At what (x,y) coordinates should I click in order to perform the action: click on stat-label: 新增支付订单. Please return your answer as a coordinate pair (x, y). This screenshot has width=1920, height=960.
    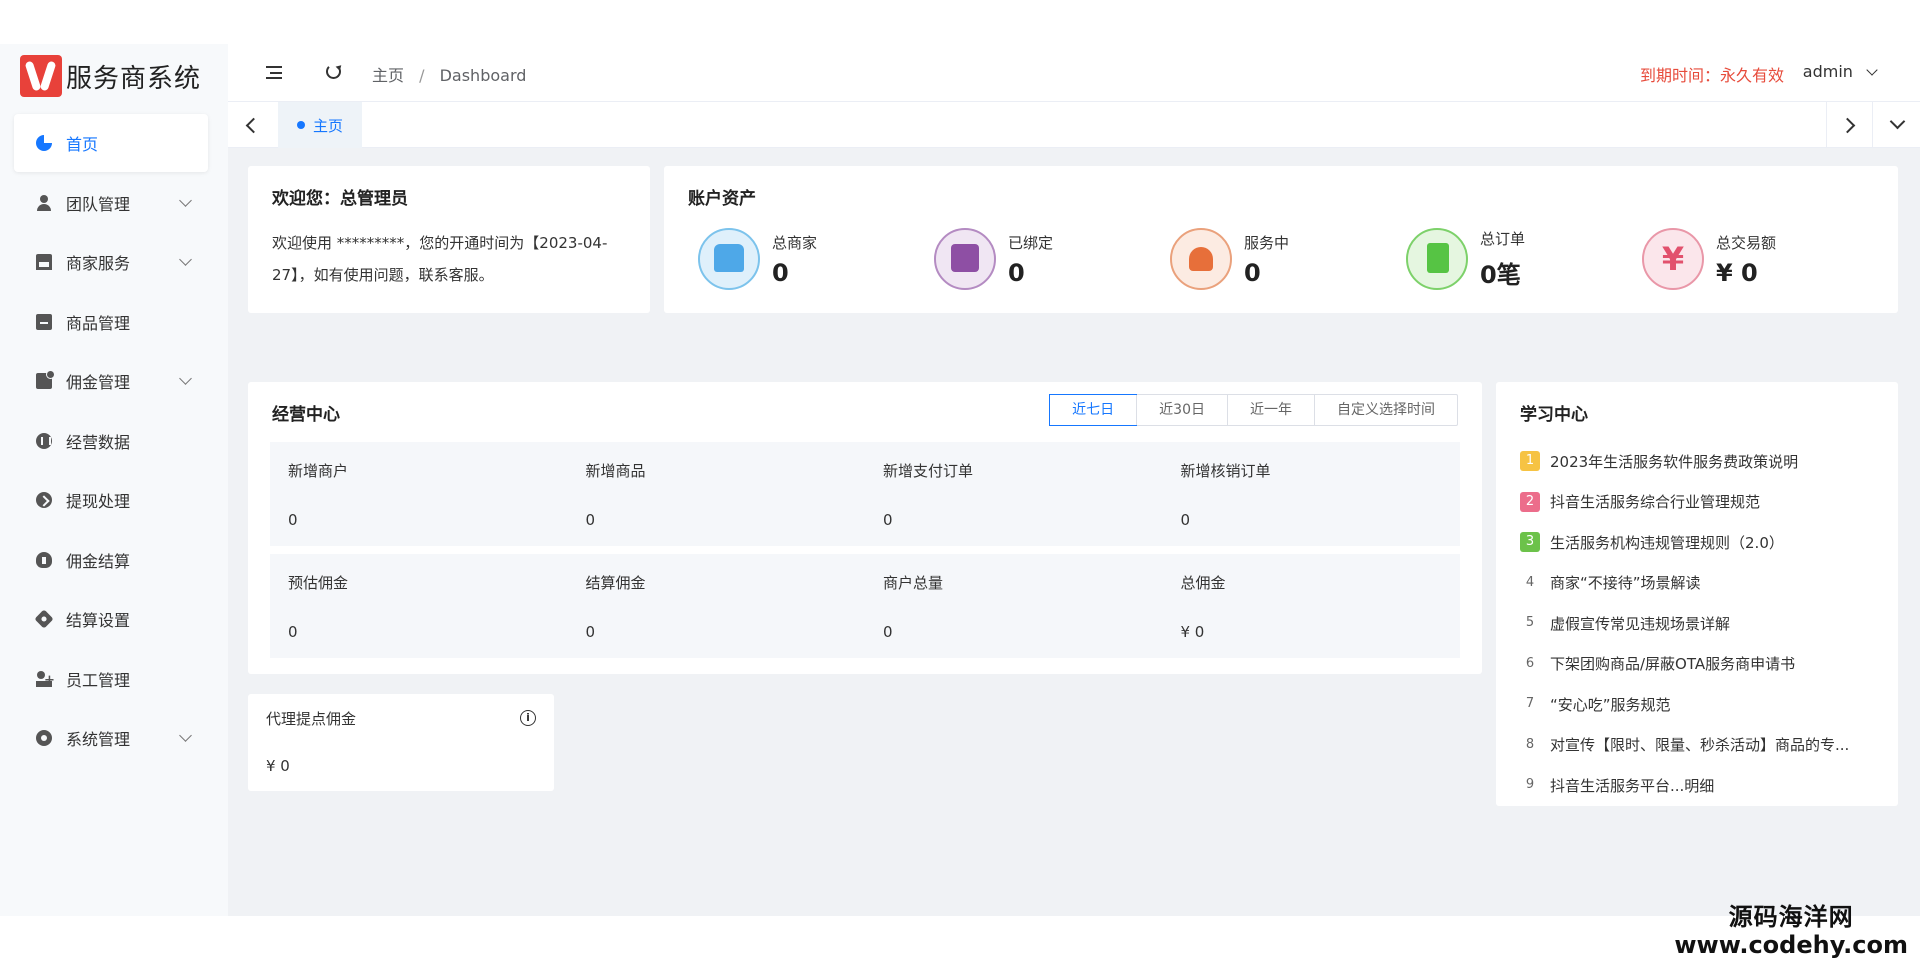
    Looking at the image, I should click on (928, 471).